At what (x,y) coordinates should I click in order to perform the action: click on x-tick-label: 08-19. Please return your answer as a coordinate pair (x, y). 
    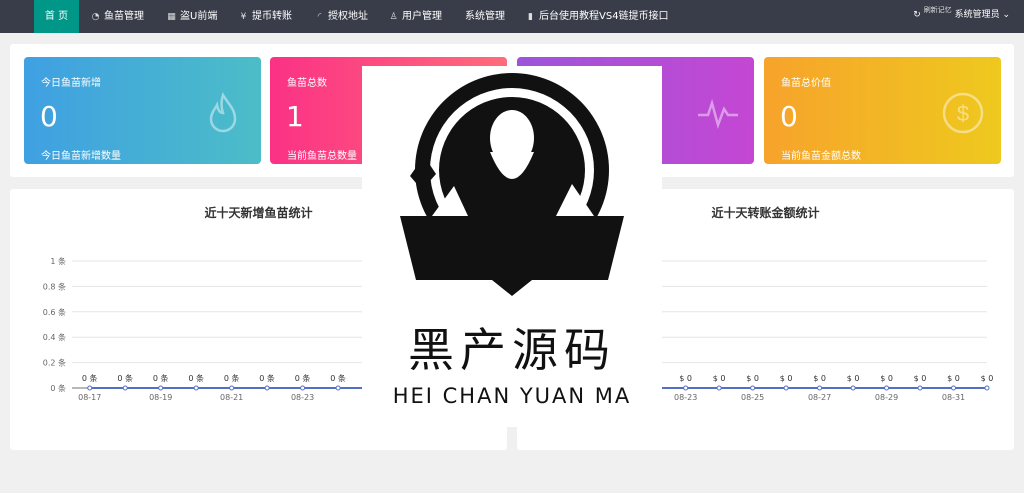
    Looking at the image, I should click on (160, 397).